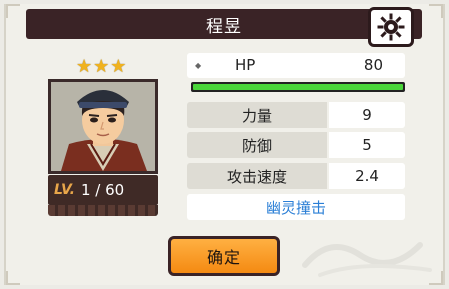 The width and height of the screenshot is (449, 289). I want to click on settings-button, so click(391, 27).